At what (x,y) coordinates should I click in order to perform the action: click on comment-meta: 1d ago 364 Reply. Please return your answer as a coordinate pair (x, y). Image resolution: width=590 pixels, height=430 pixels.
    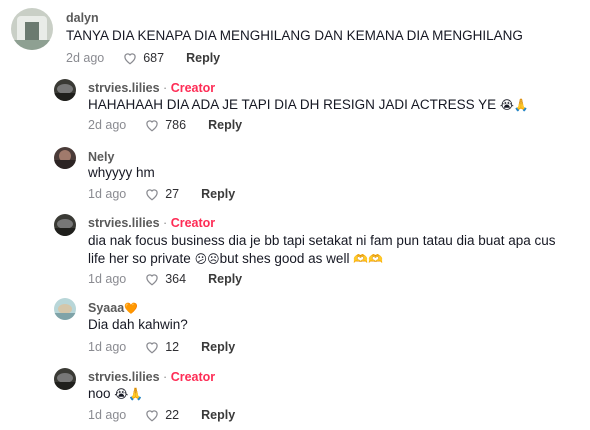
    Looking at the image, I should click on (165, 279).